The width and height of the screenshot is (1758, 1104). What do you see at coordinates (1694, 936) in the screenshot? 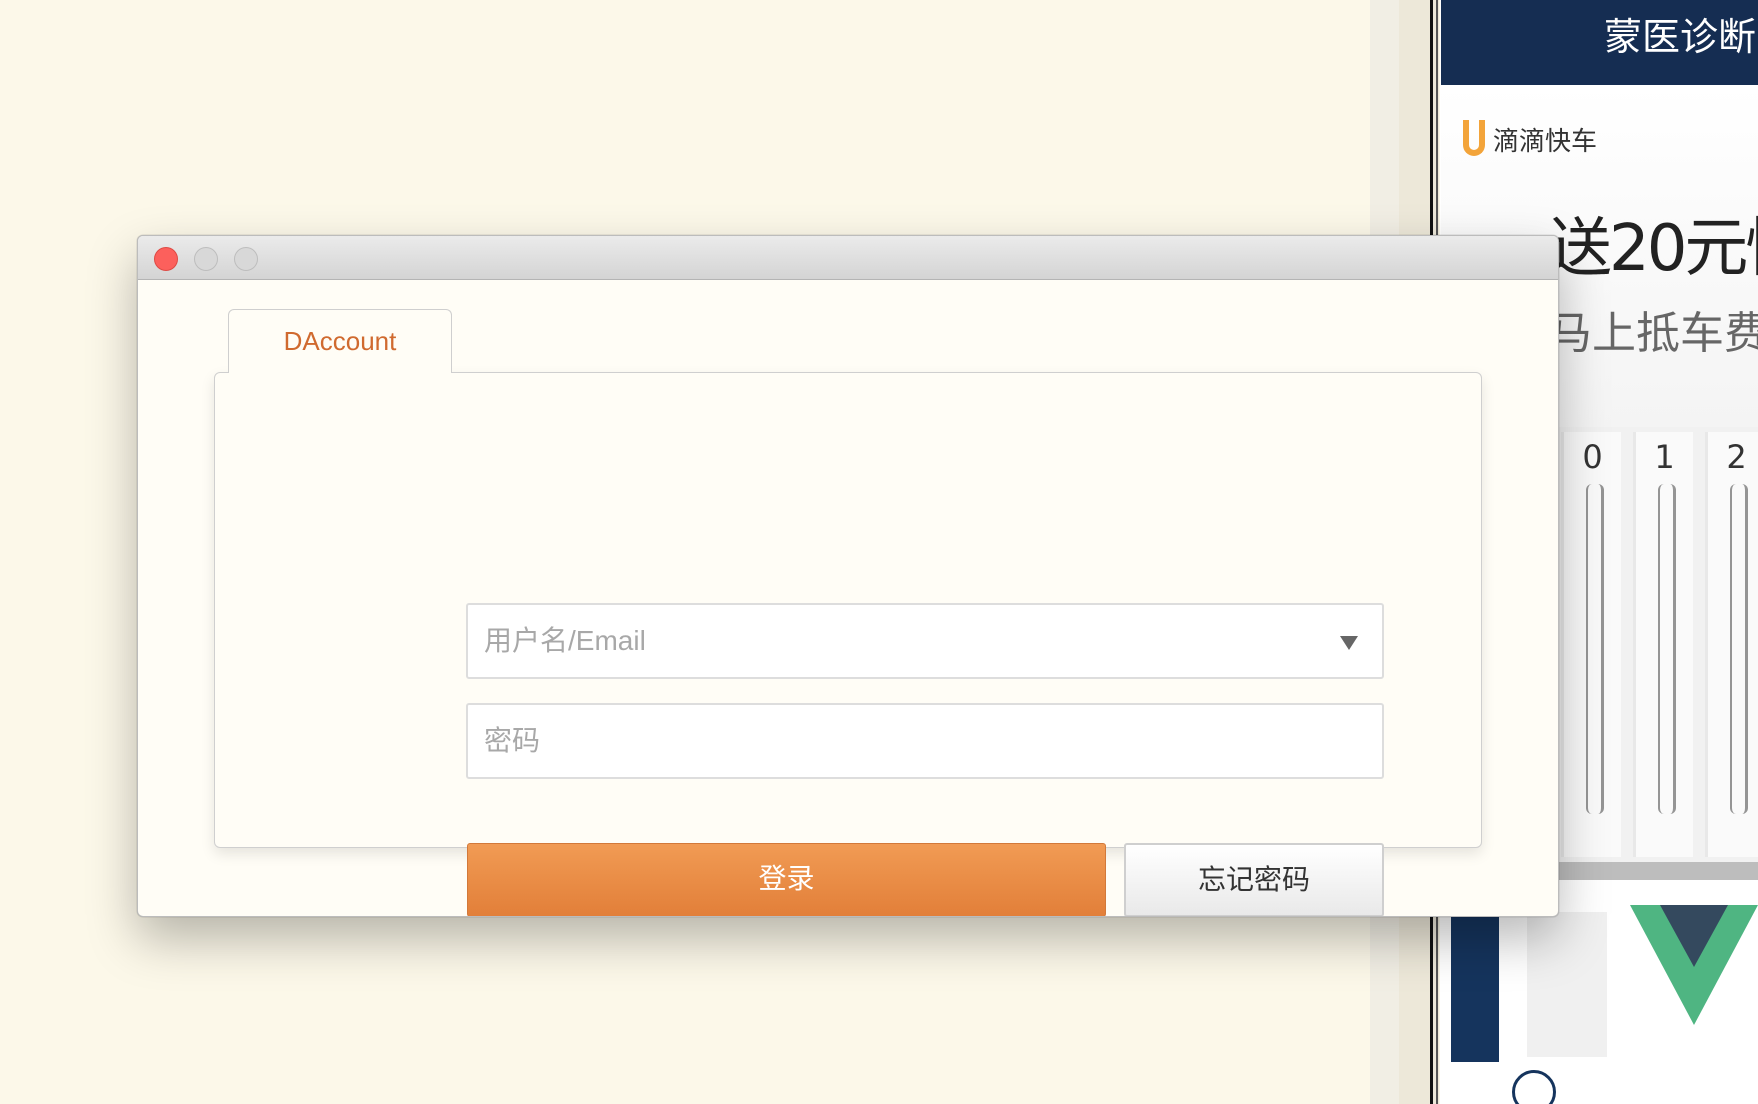
I see `vue-logo-inner-icon` at bounding box center [1694, 936].